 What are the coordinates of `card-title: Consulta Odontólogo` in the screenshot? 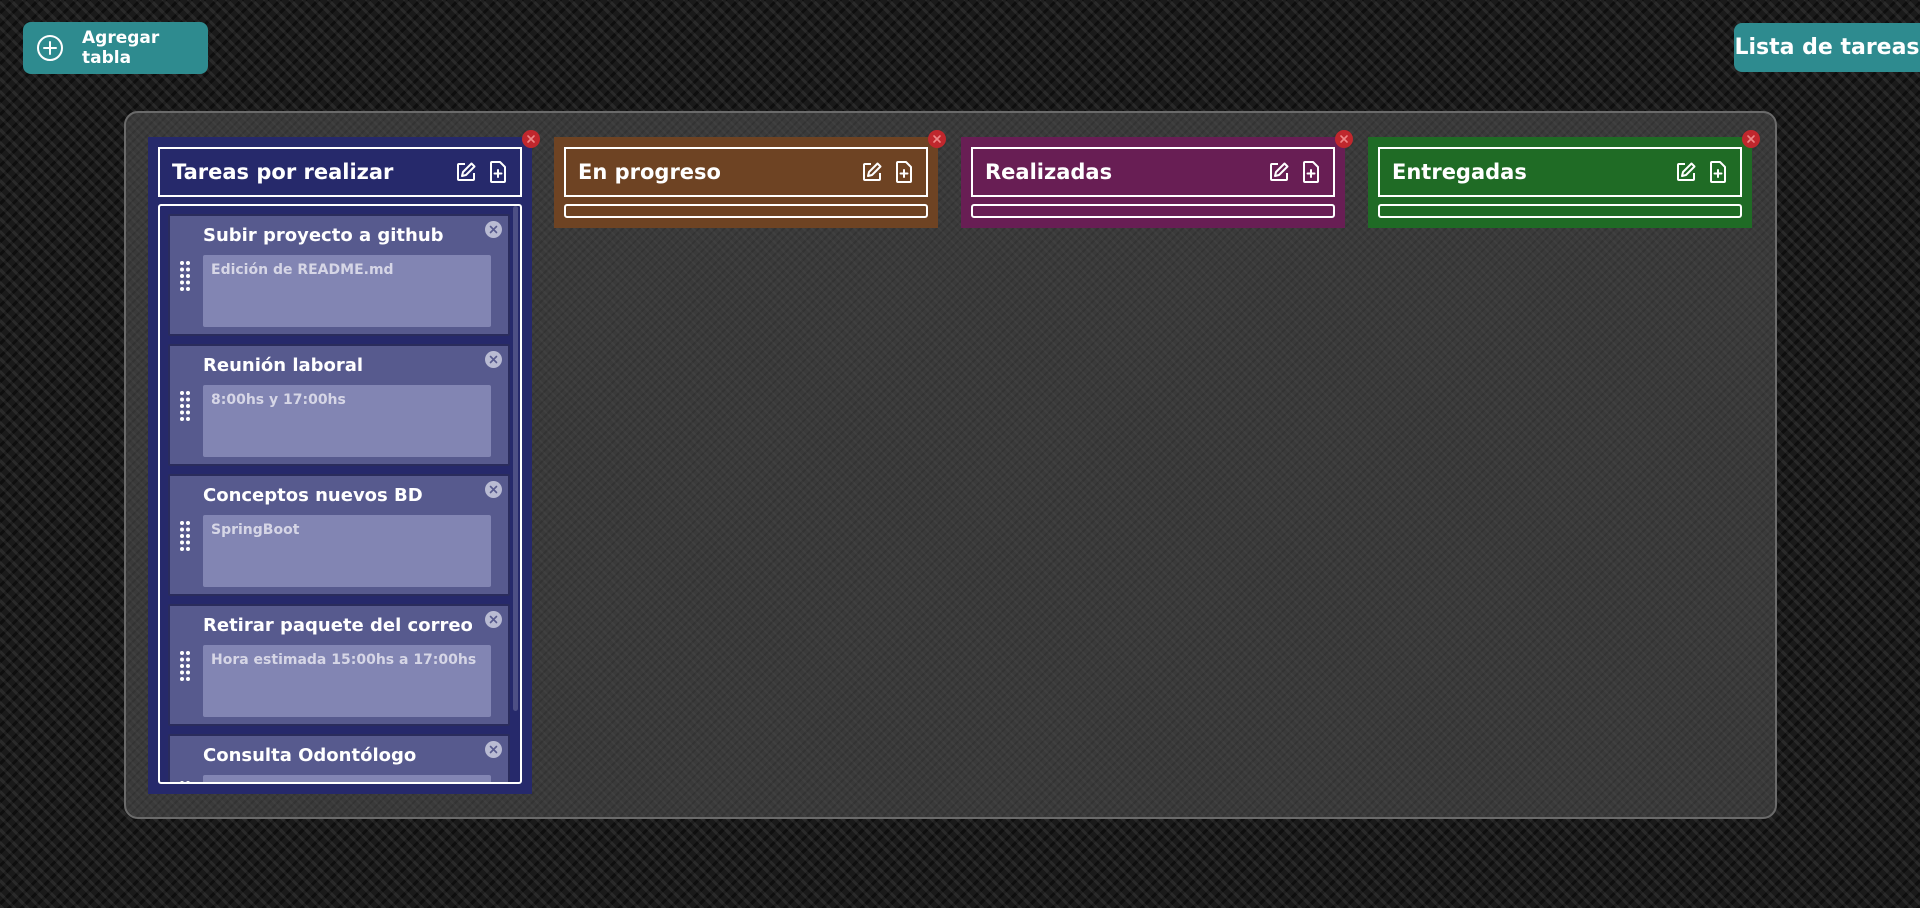 It's located at (310, 755).